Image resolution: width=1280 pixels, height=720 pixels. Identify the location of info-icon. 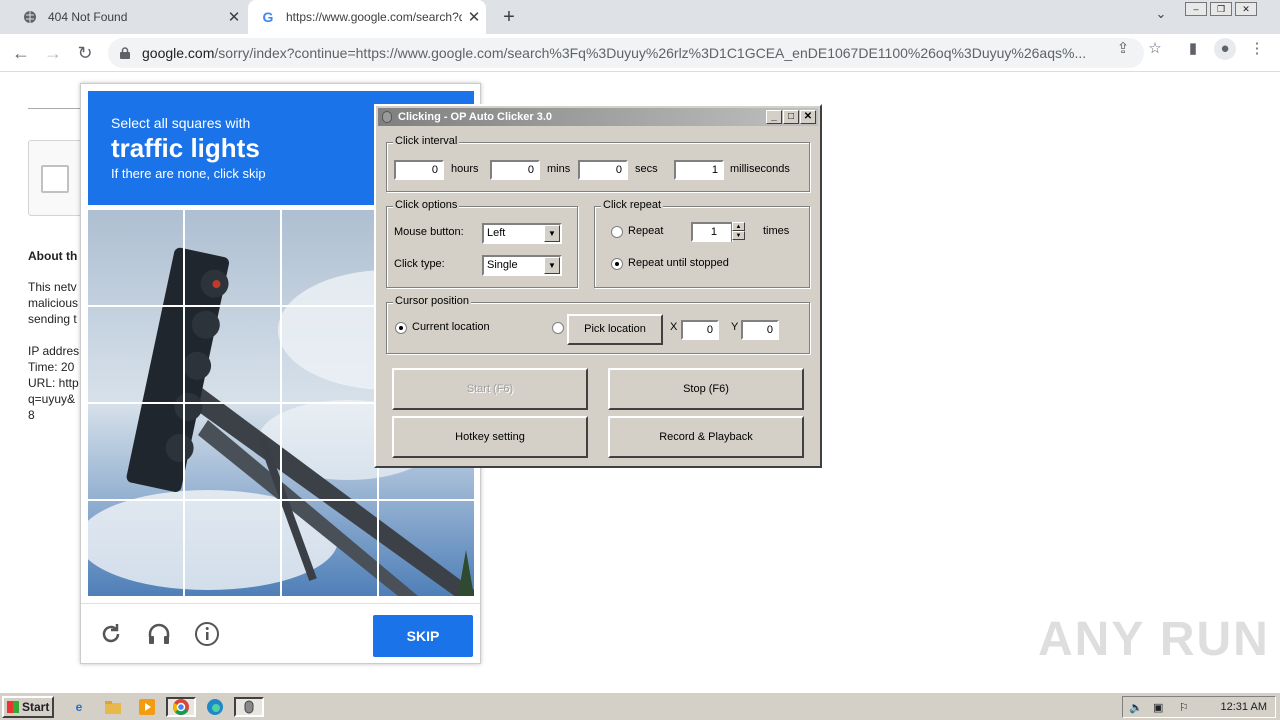
(207, 634).